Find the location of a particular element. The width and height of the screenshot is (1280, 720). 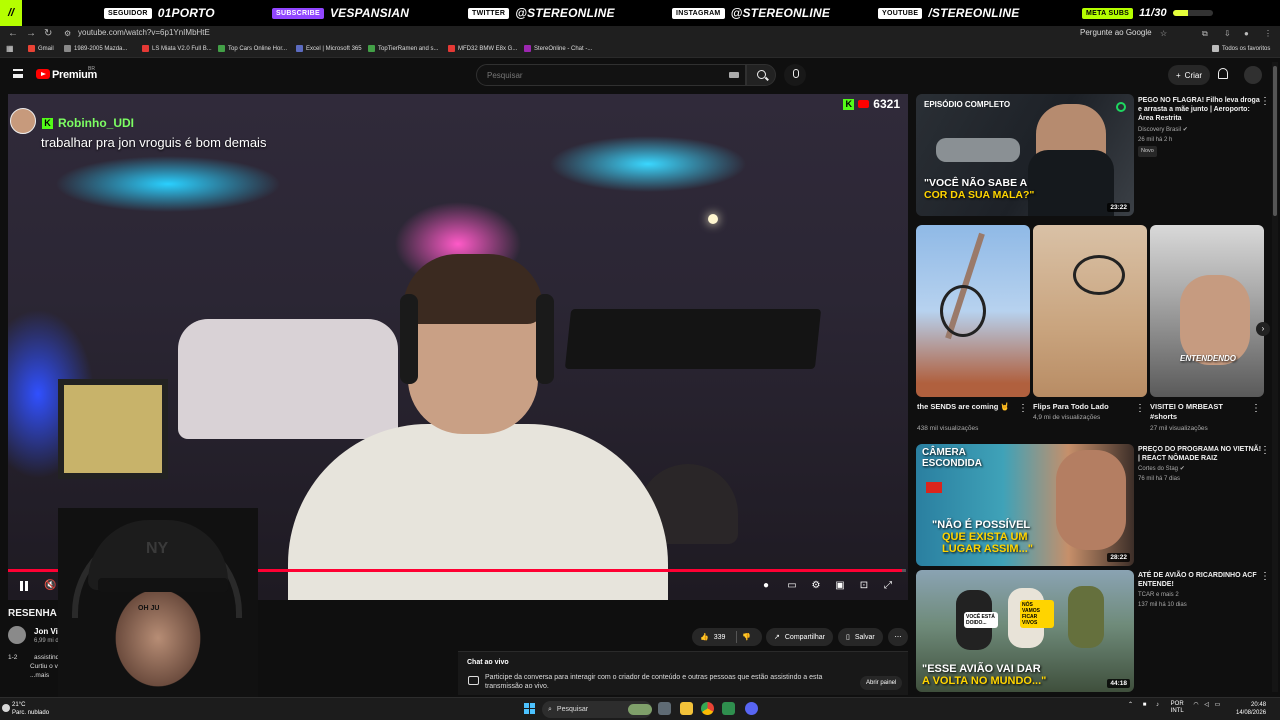

language-code: POR is located at coordinates (1177, 704).